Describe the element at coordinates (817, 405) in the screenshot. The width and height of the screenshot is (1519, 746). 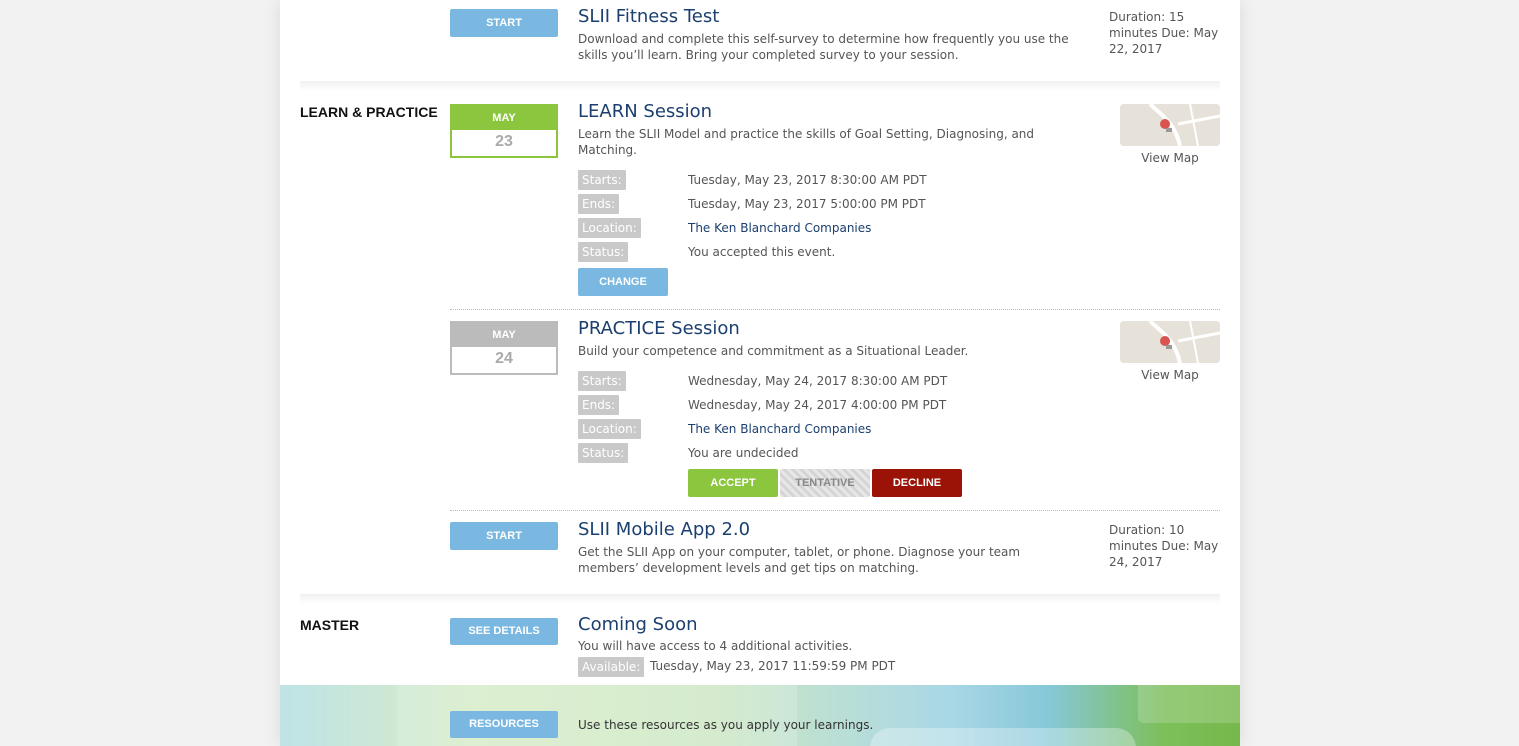
I see `practice-ends-value: Wednesday, May 24, 2017 4:00:00 PM PDT` at that location.